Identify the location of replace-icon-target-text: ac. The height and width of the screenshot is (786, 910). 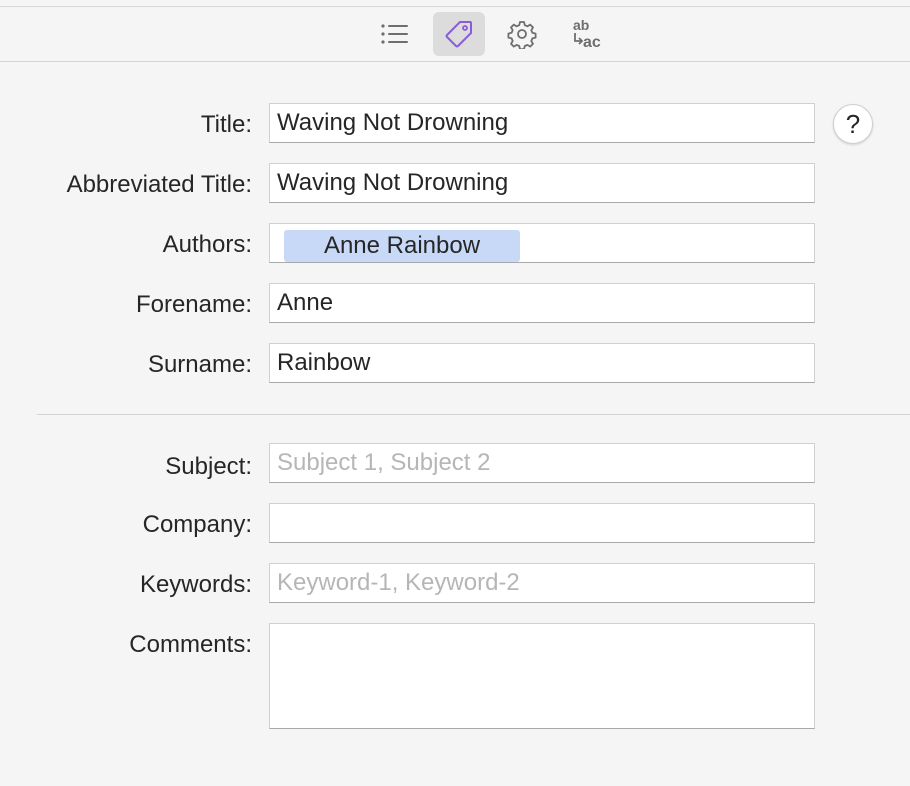
(592, 42).